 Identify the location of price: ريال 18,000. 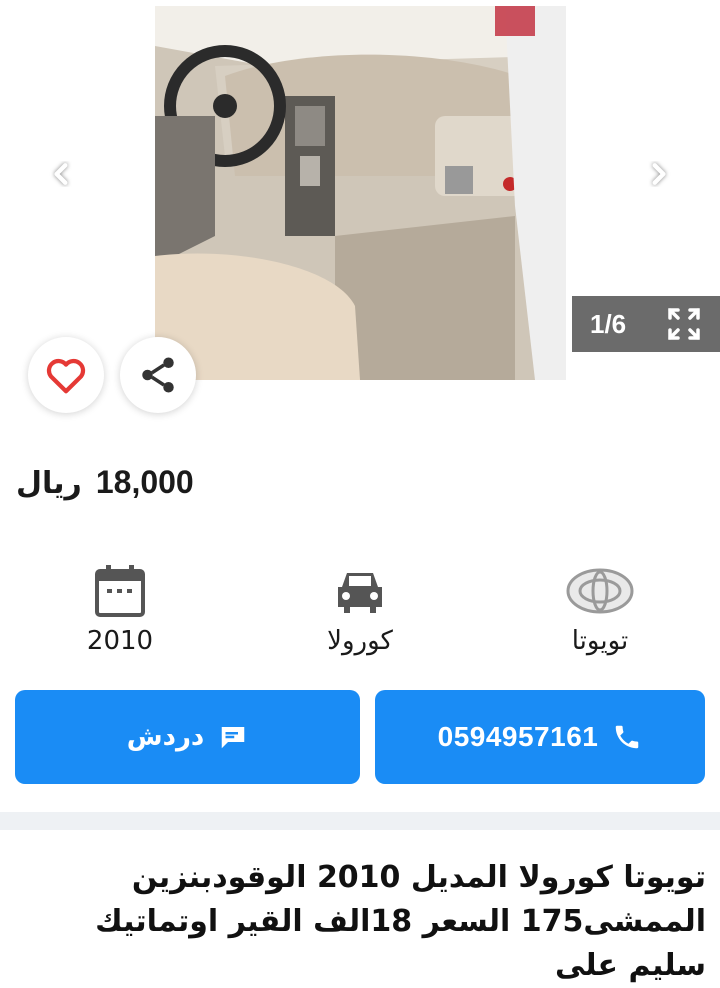
(360, 489).